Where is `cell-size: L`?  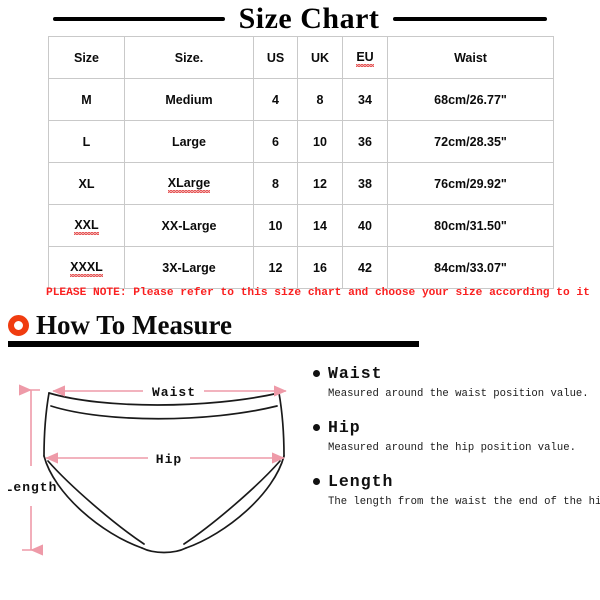 cell-size: L is located at coordinates (86, 141).